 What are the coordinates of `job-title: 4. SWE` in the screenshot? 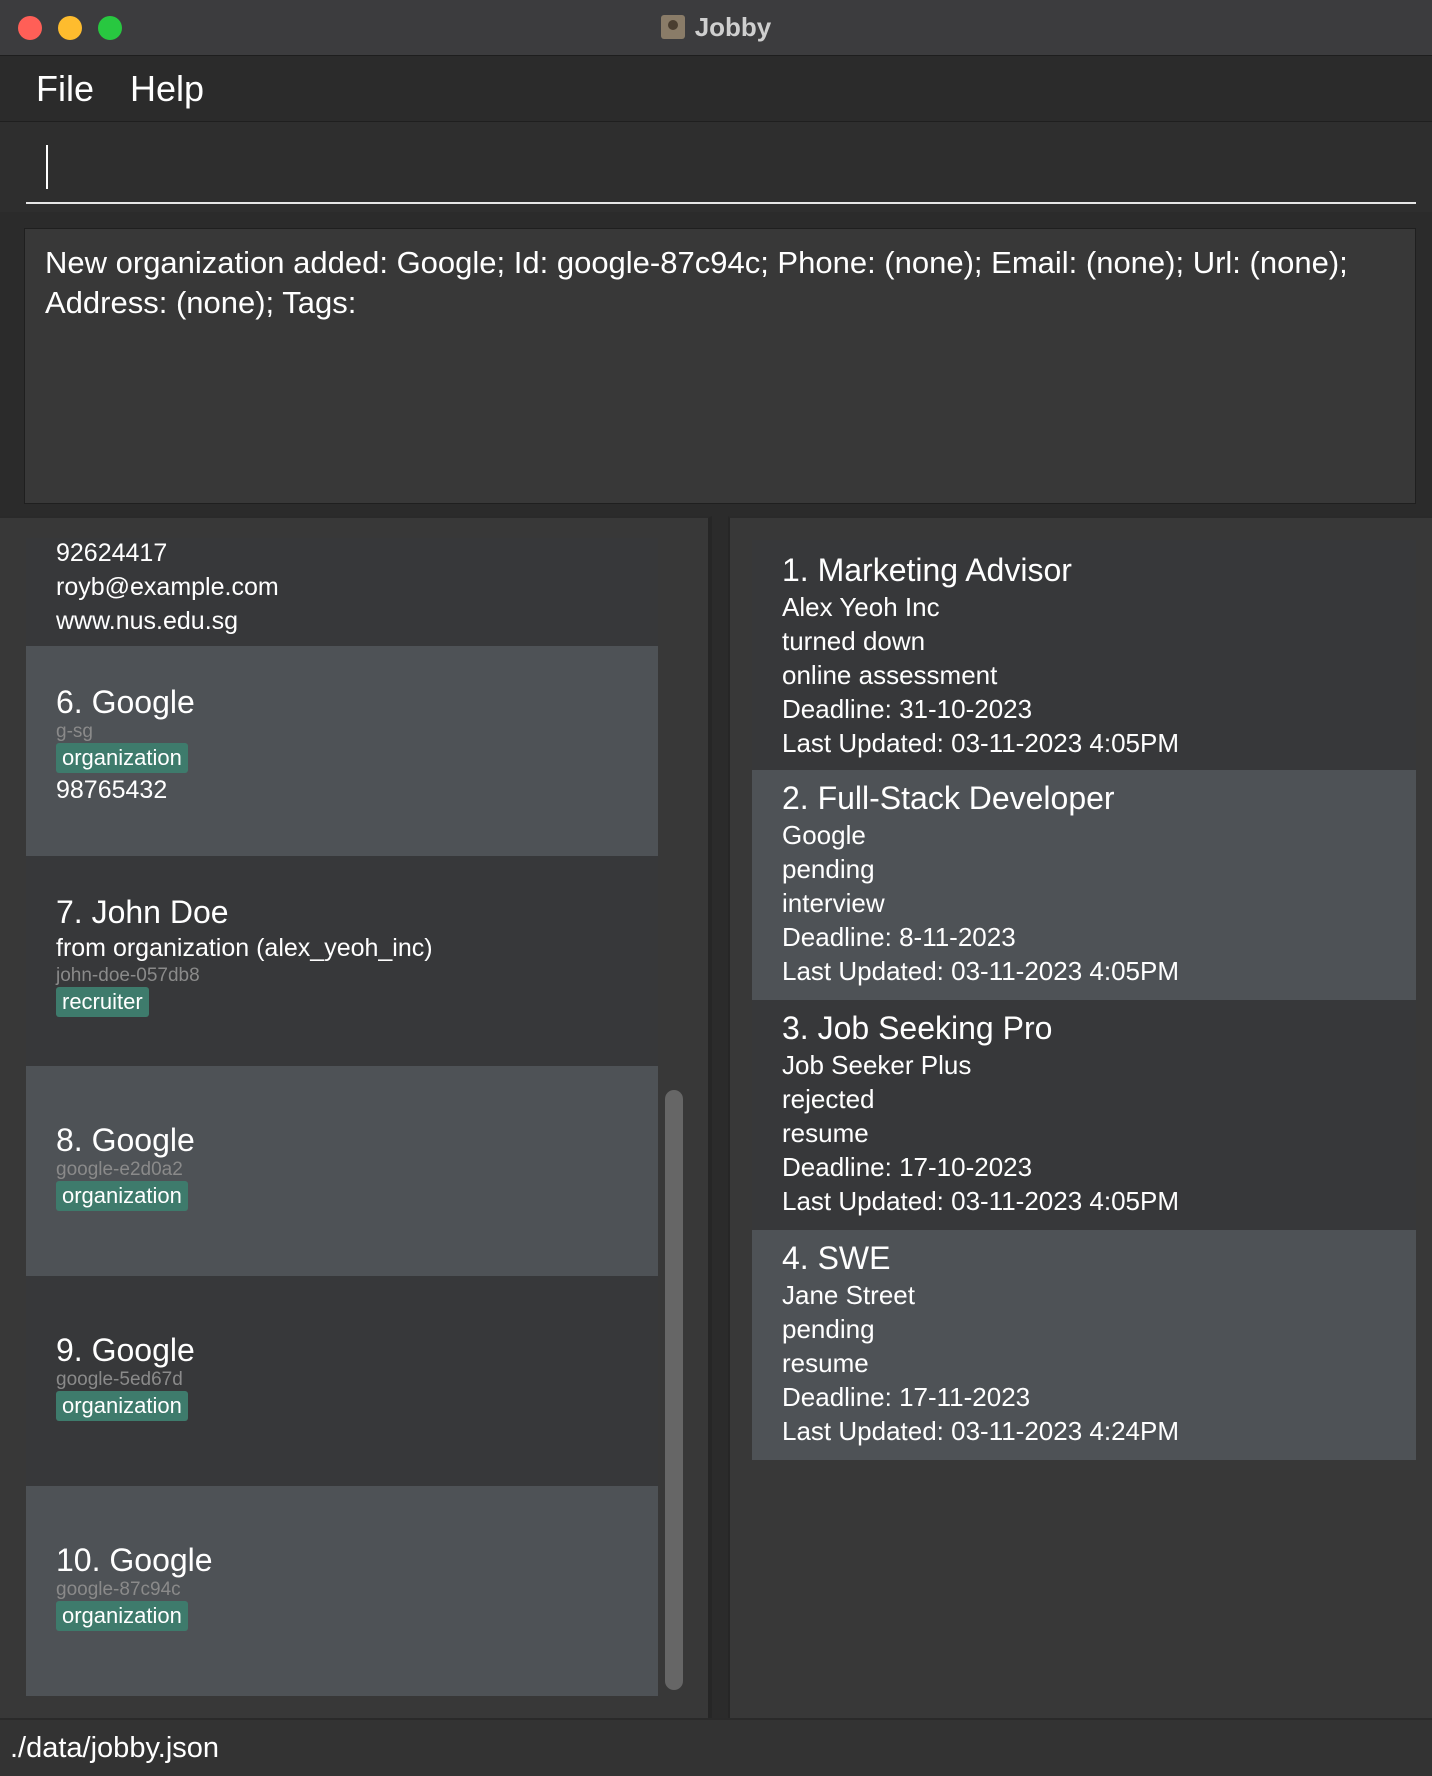 It's located at (836, 1258).